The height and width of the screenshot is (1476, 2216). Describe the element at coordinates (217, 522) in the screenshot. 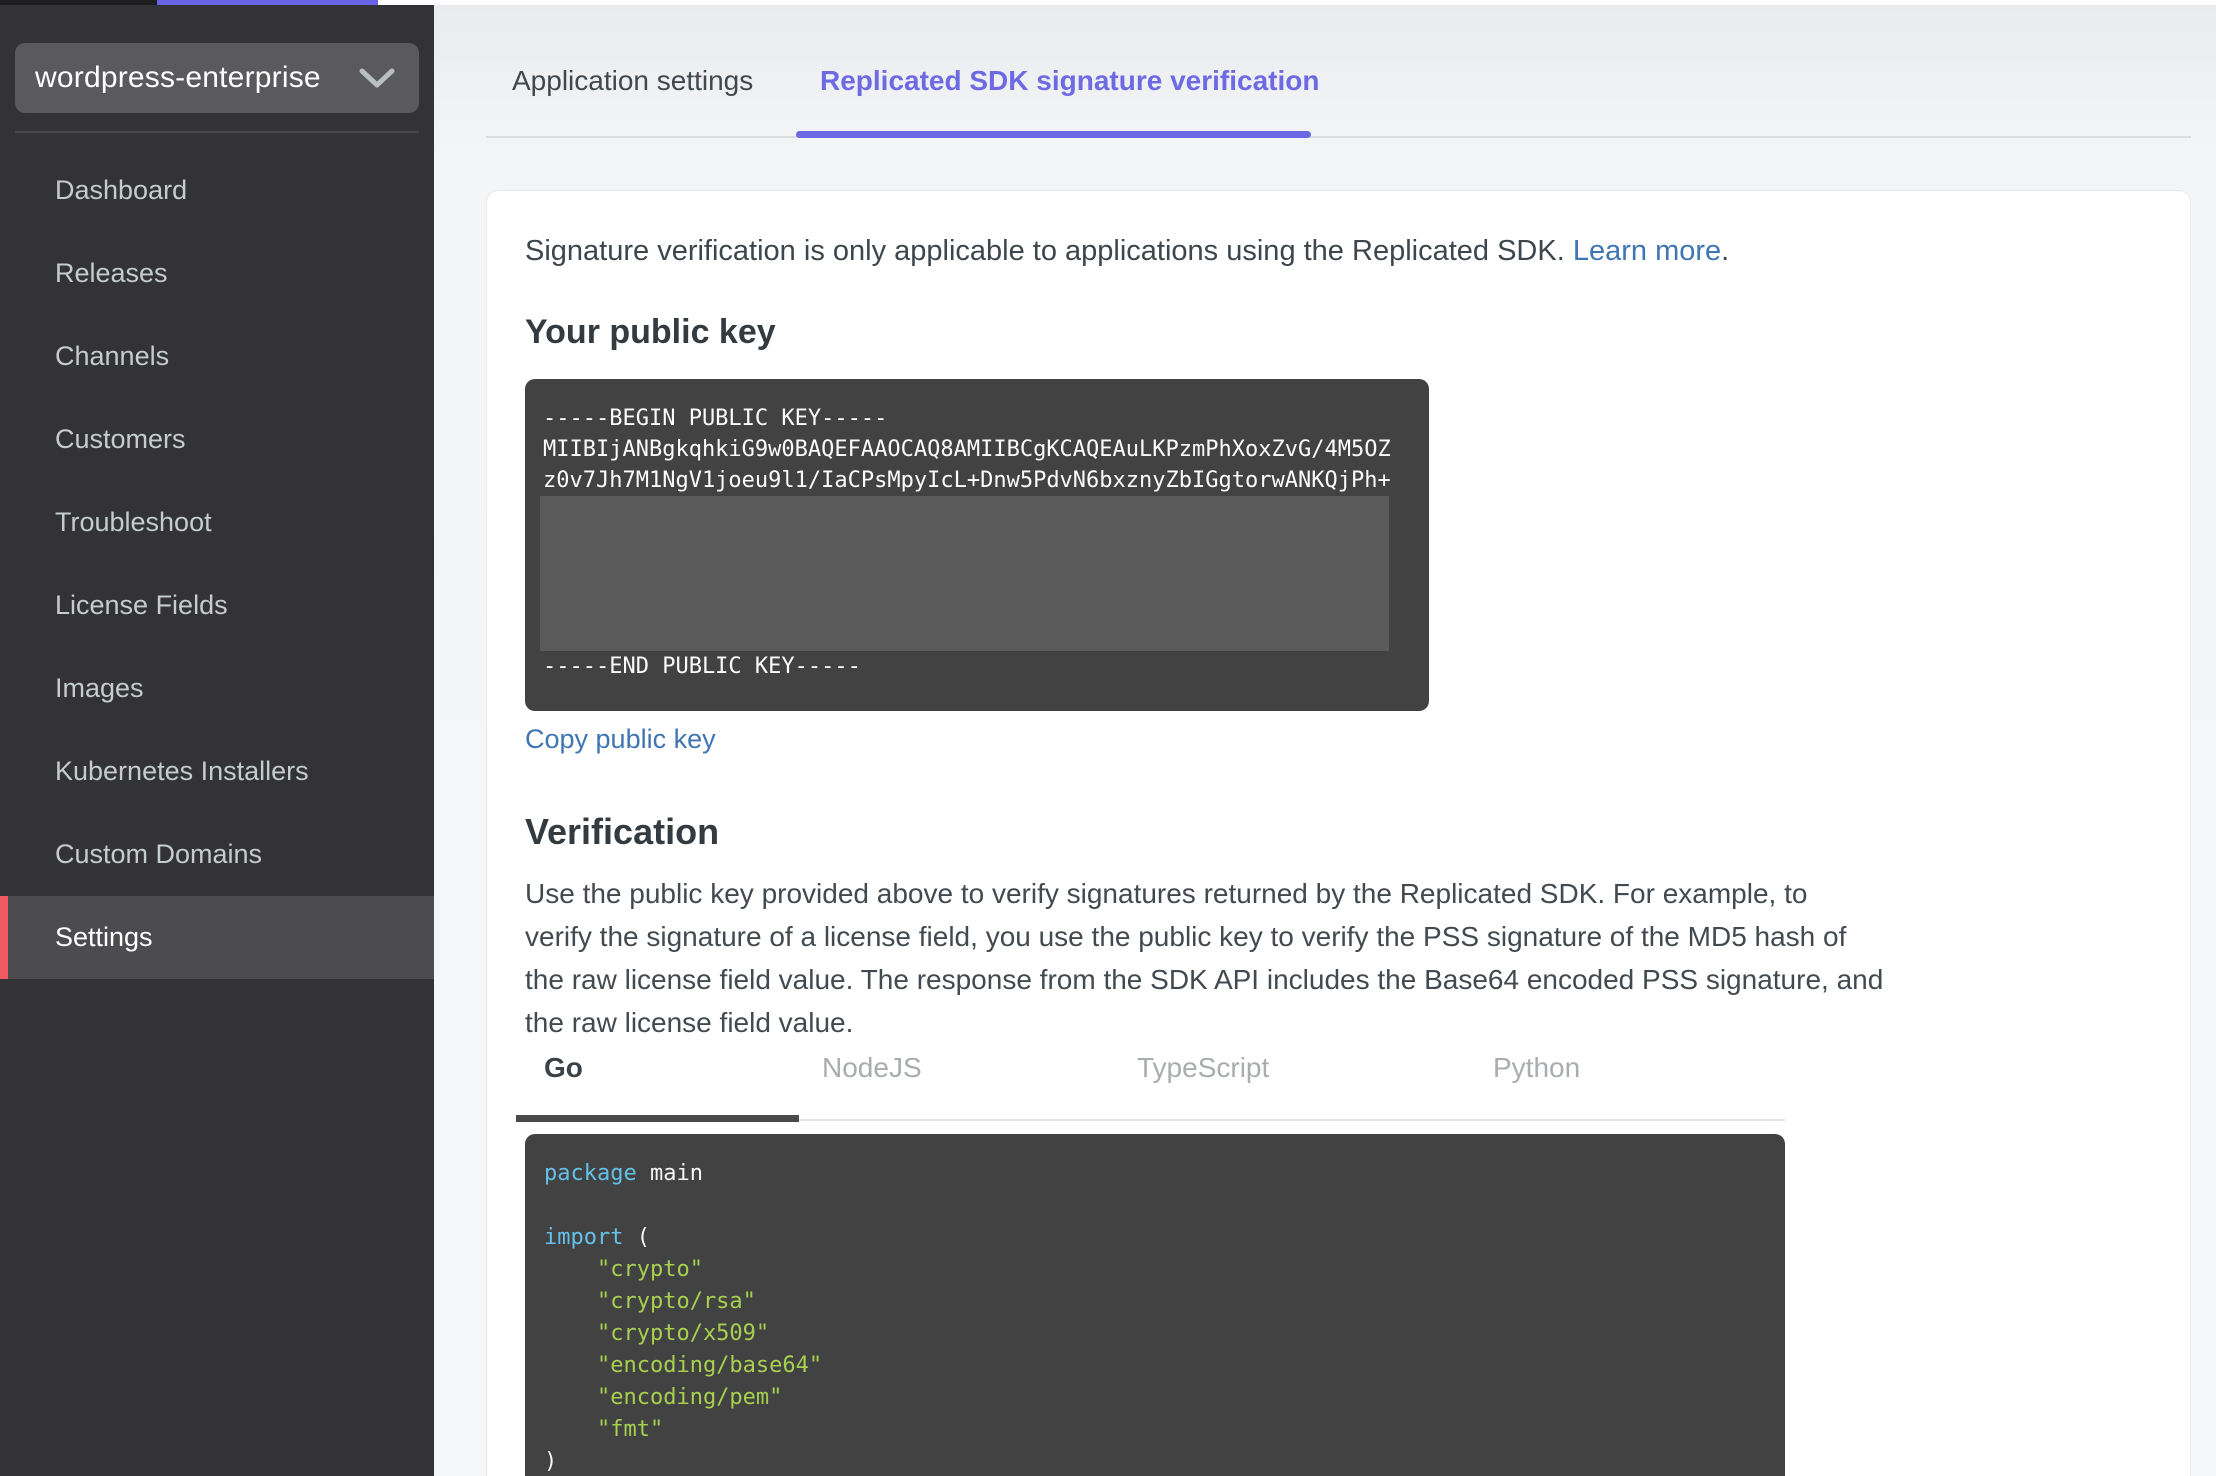

I see `sidebar-item-troubleshoot: Troubleshoot` at that location.